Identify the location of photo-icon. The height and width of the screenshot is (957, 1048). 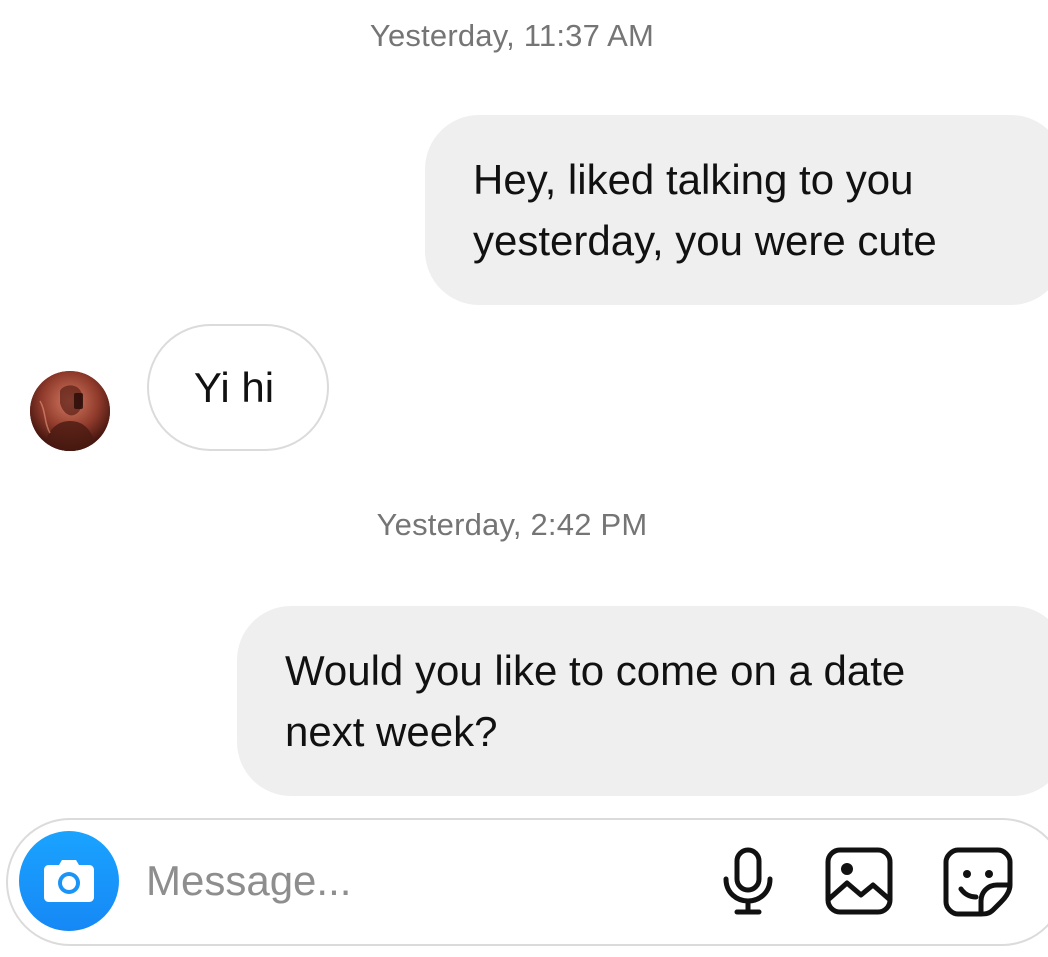
(859, 881).